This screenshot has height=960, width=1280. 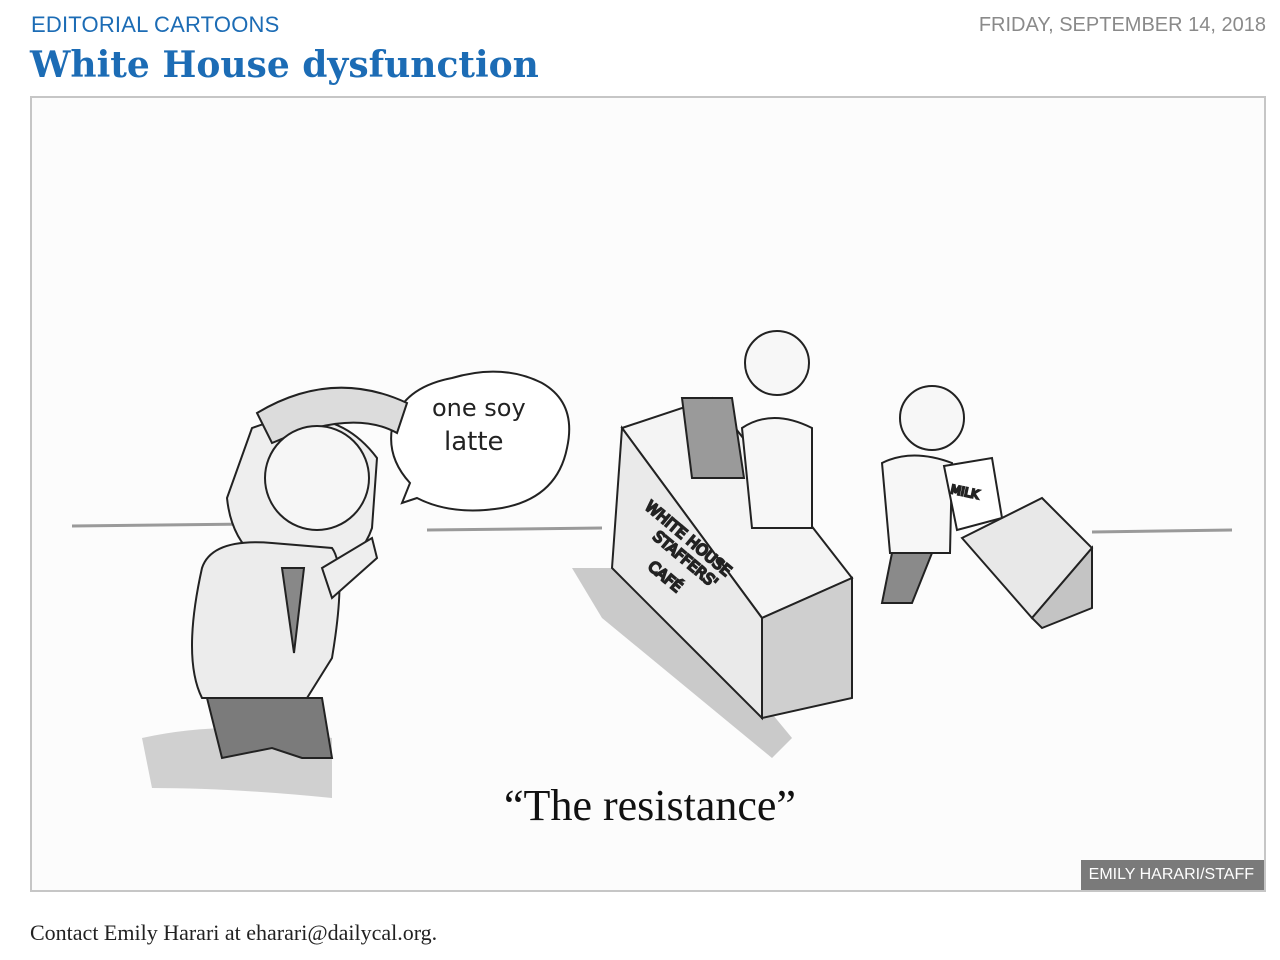 I want to click on photo-credit: EMILY HARARI/STAFF, so click(x=1172, y=875).